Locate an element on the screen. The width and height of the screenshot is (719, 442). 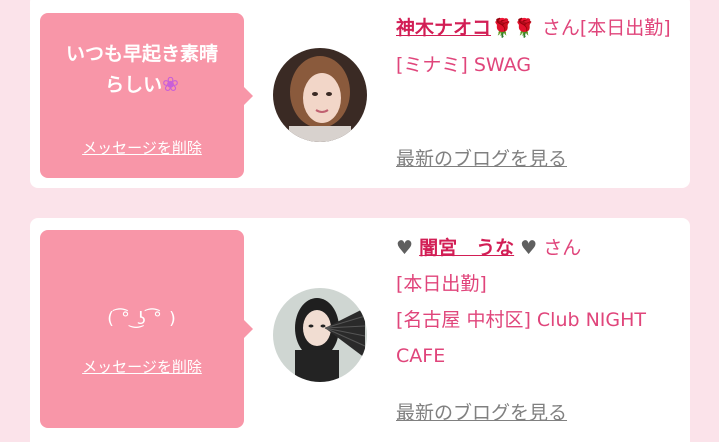
message-line1: いつも早起き素晴 is located at coordinates (141, 54).